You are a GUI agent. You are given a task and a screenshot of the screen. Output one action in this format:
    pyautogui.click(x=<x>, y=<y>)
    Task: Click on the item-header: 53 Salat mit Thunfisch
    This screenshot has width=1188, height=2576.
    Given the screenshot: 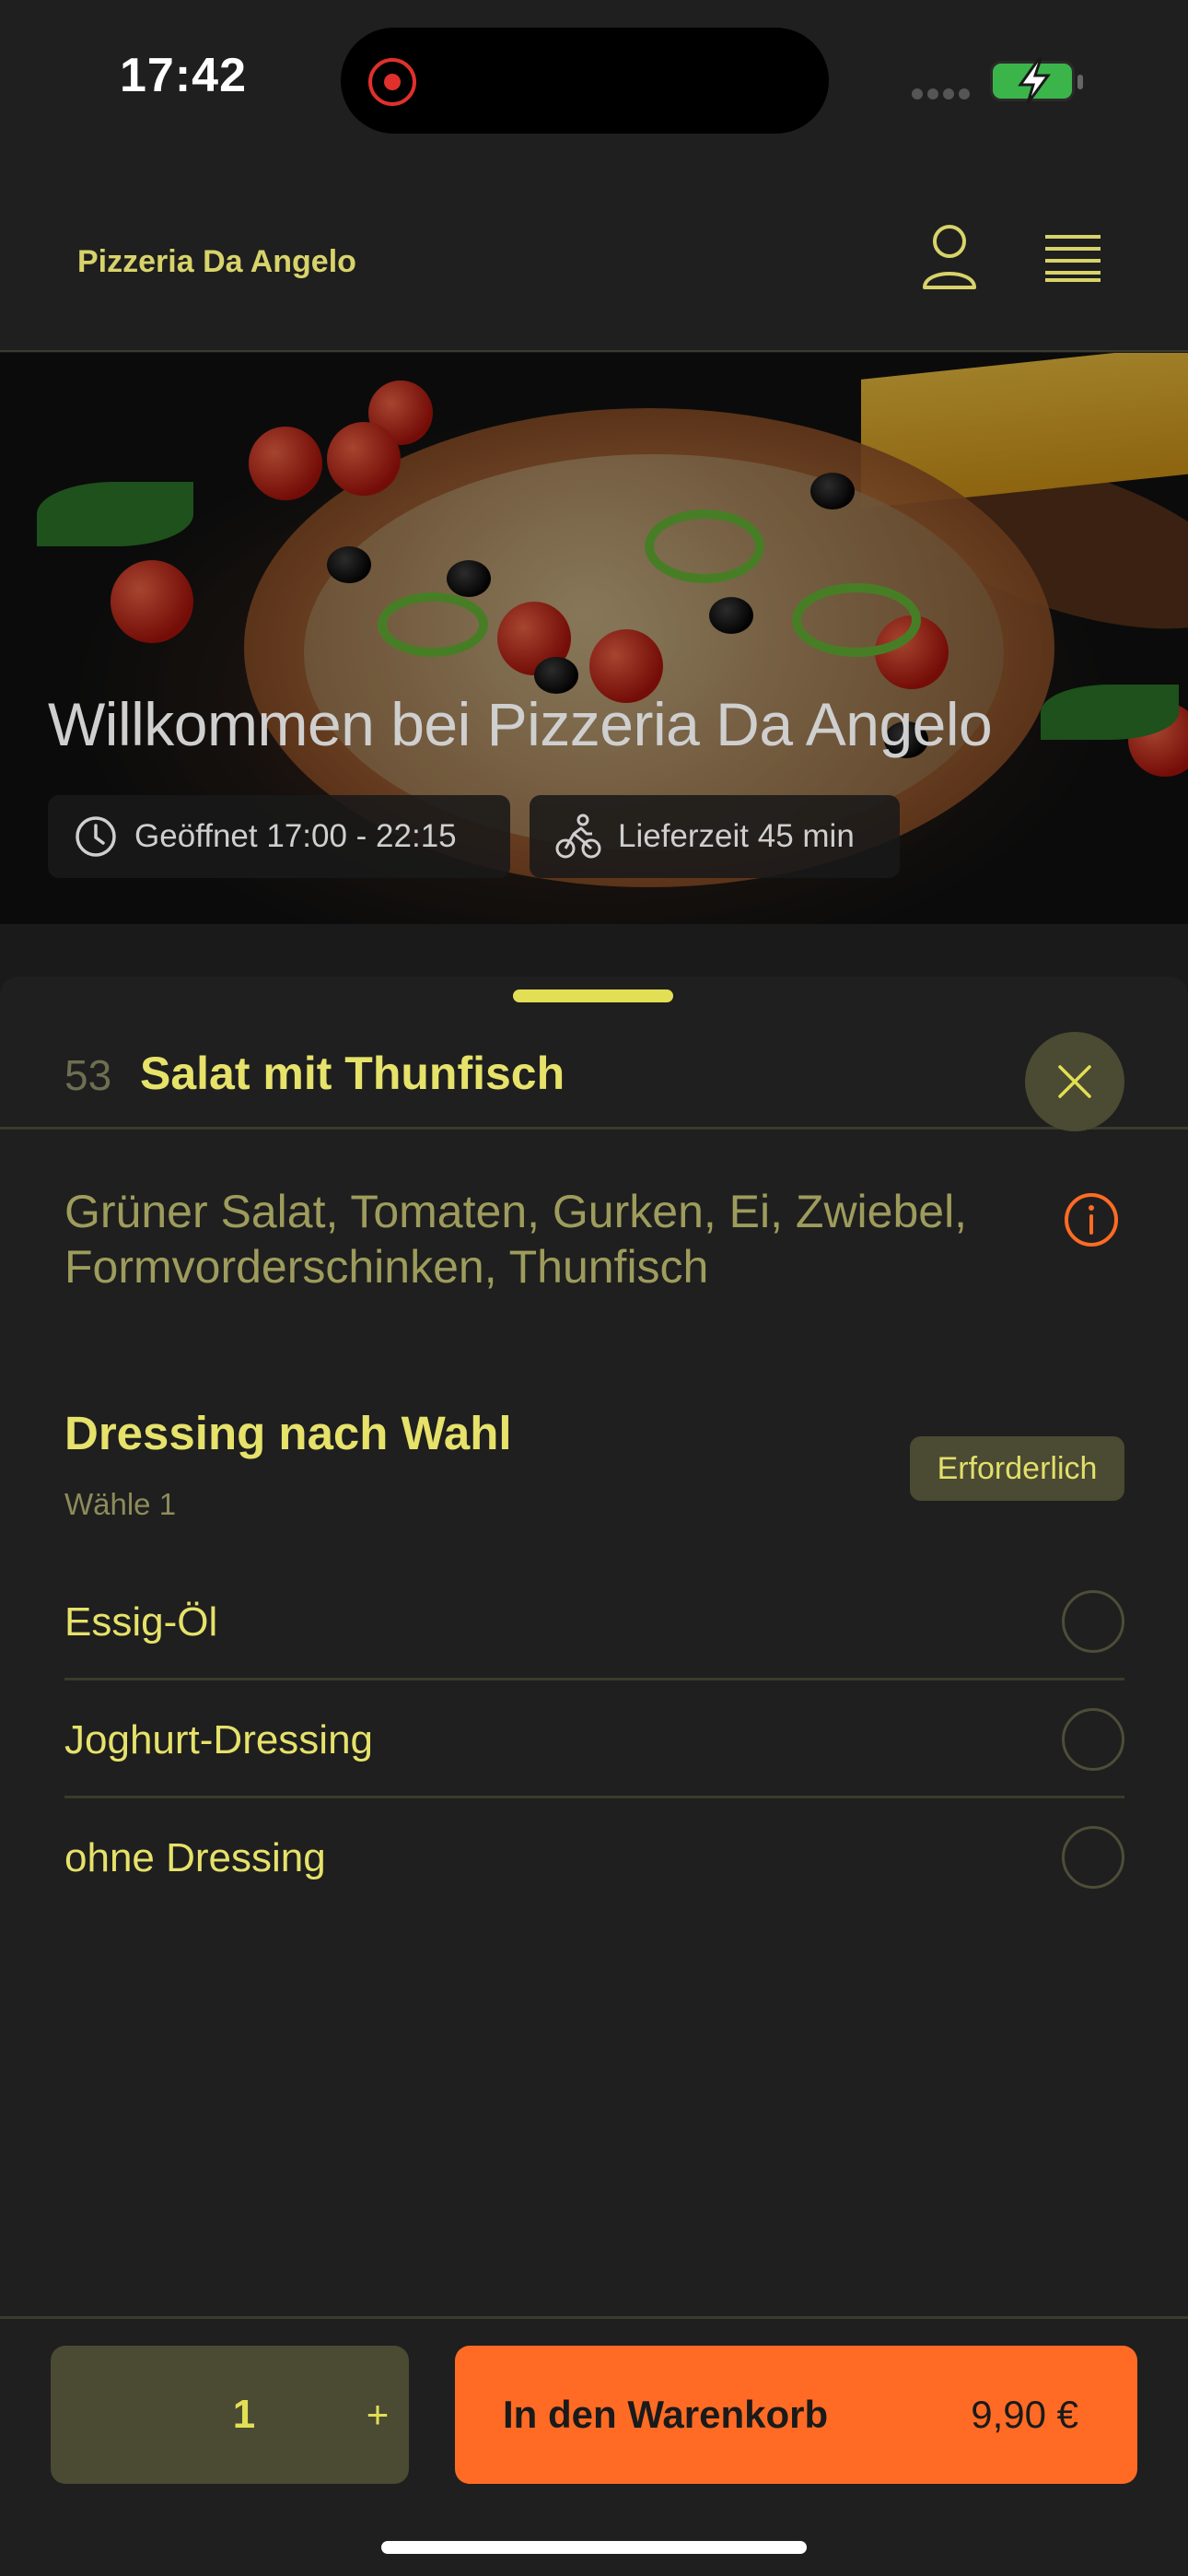 What is the action you would take?
    pyautogui.click(x=594, y=1067)
    